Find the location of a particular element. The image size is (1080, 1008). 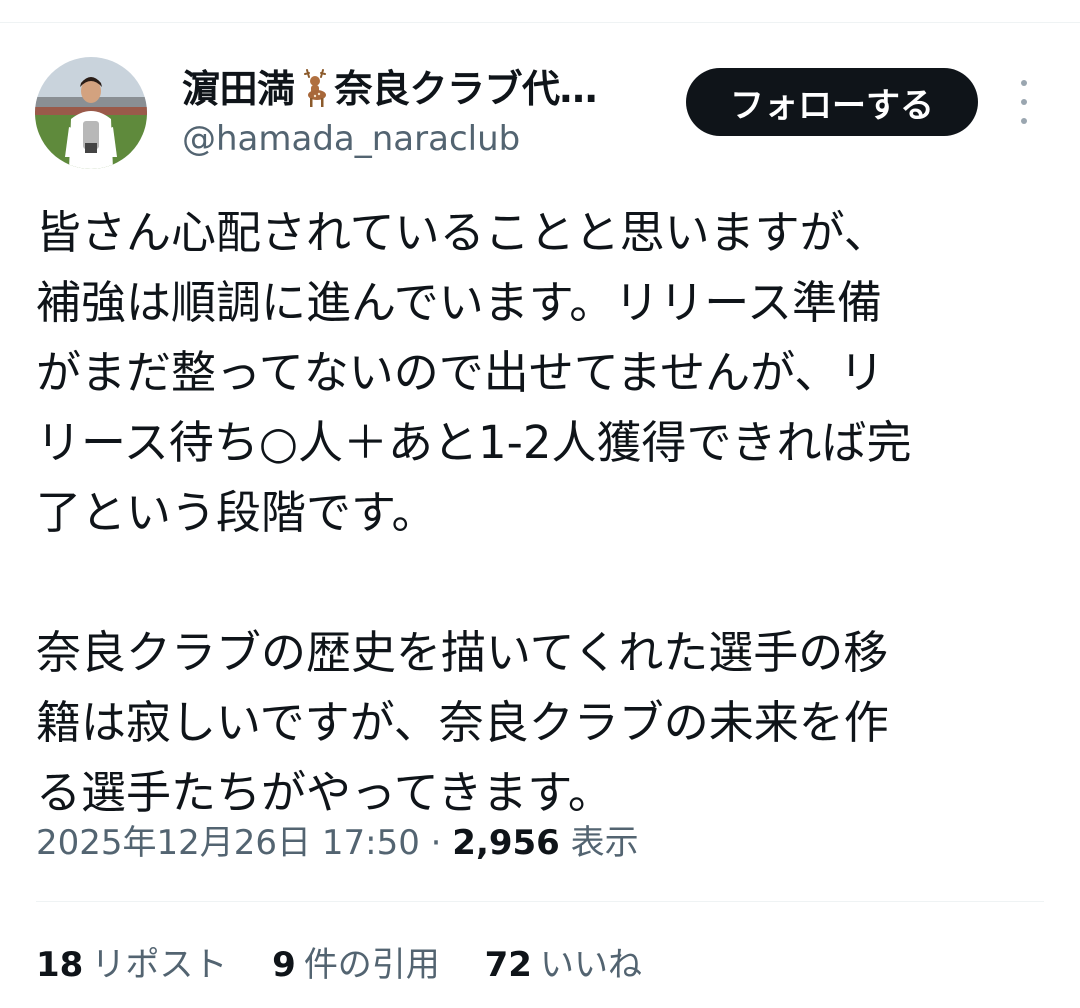

profile-photo-icon is located at coordinates (91, 113).